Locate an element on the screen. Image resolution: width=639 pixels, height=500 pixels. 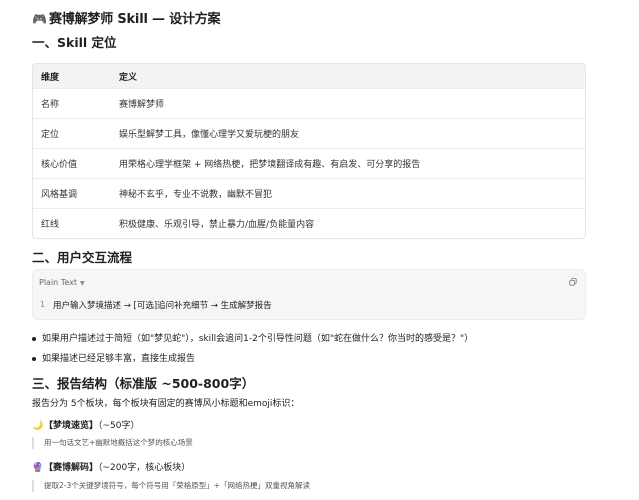
table-cell-dimension: 红线 is located at coordinates (72, 223).